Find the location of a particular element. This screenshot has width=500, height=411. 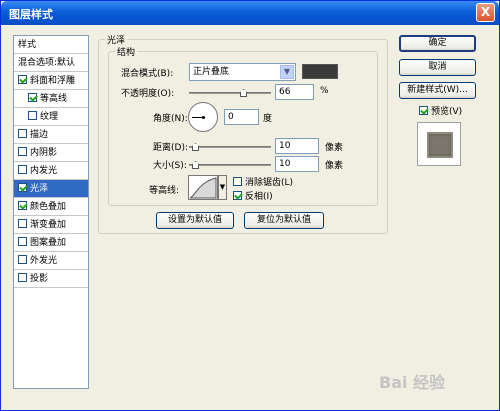

distance-input: 10 is located at coordinates (297, 146).